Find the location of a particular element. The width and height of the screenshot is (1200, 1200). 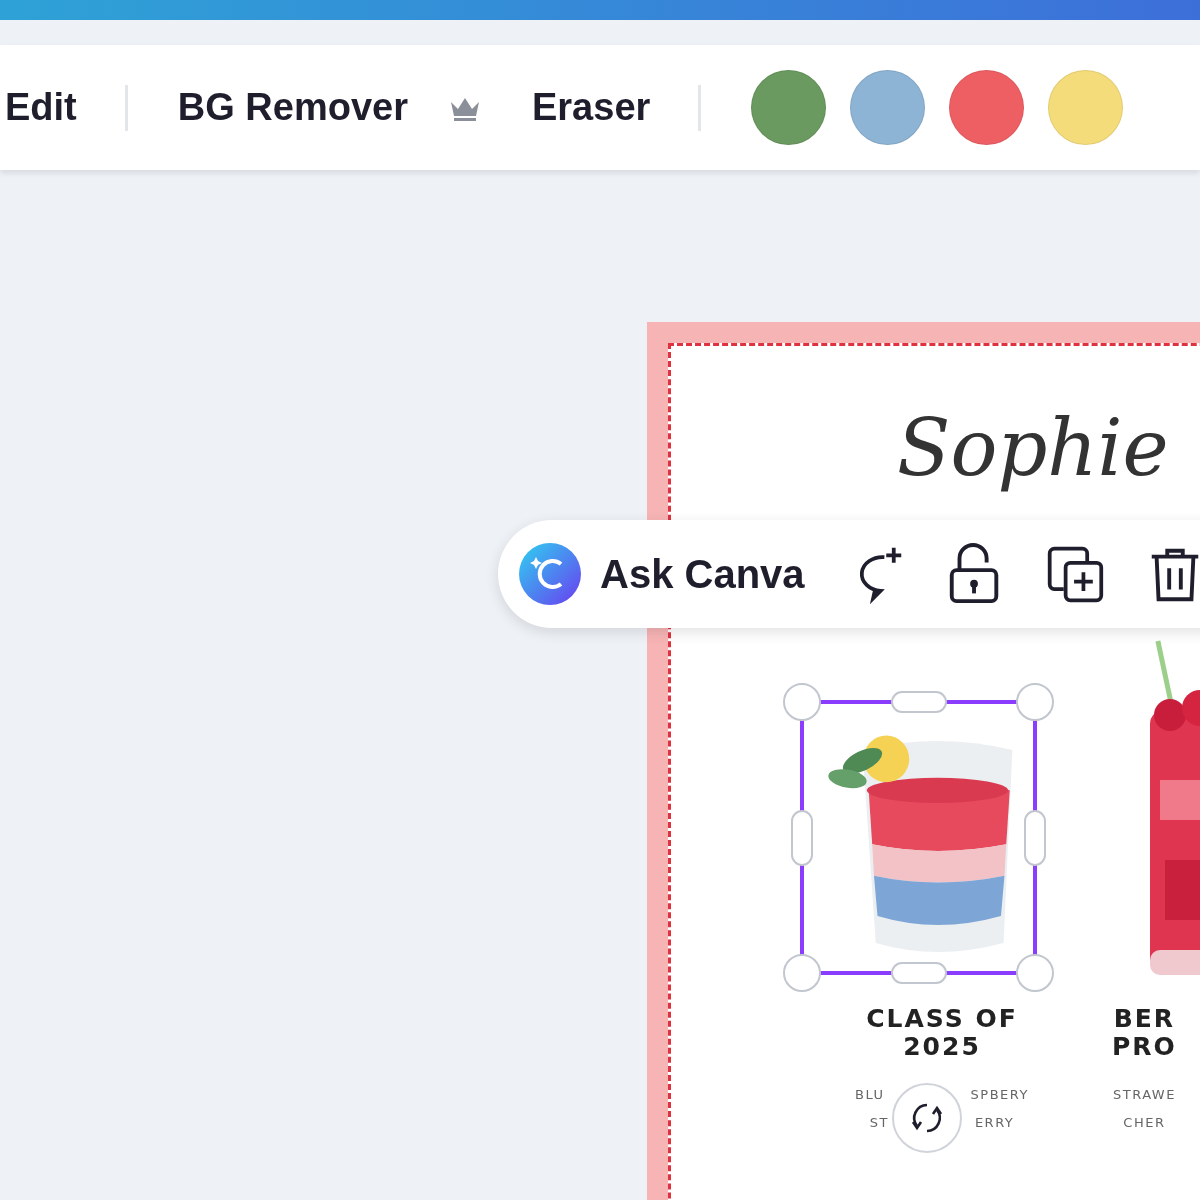

toolbar-button: Eraser is located at coordinates (591, 107).